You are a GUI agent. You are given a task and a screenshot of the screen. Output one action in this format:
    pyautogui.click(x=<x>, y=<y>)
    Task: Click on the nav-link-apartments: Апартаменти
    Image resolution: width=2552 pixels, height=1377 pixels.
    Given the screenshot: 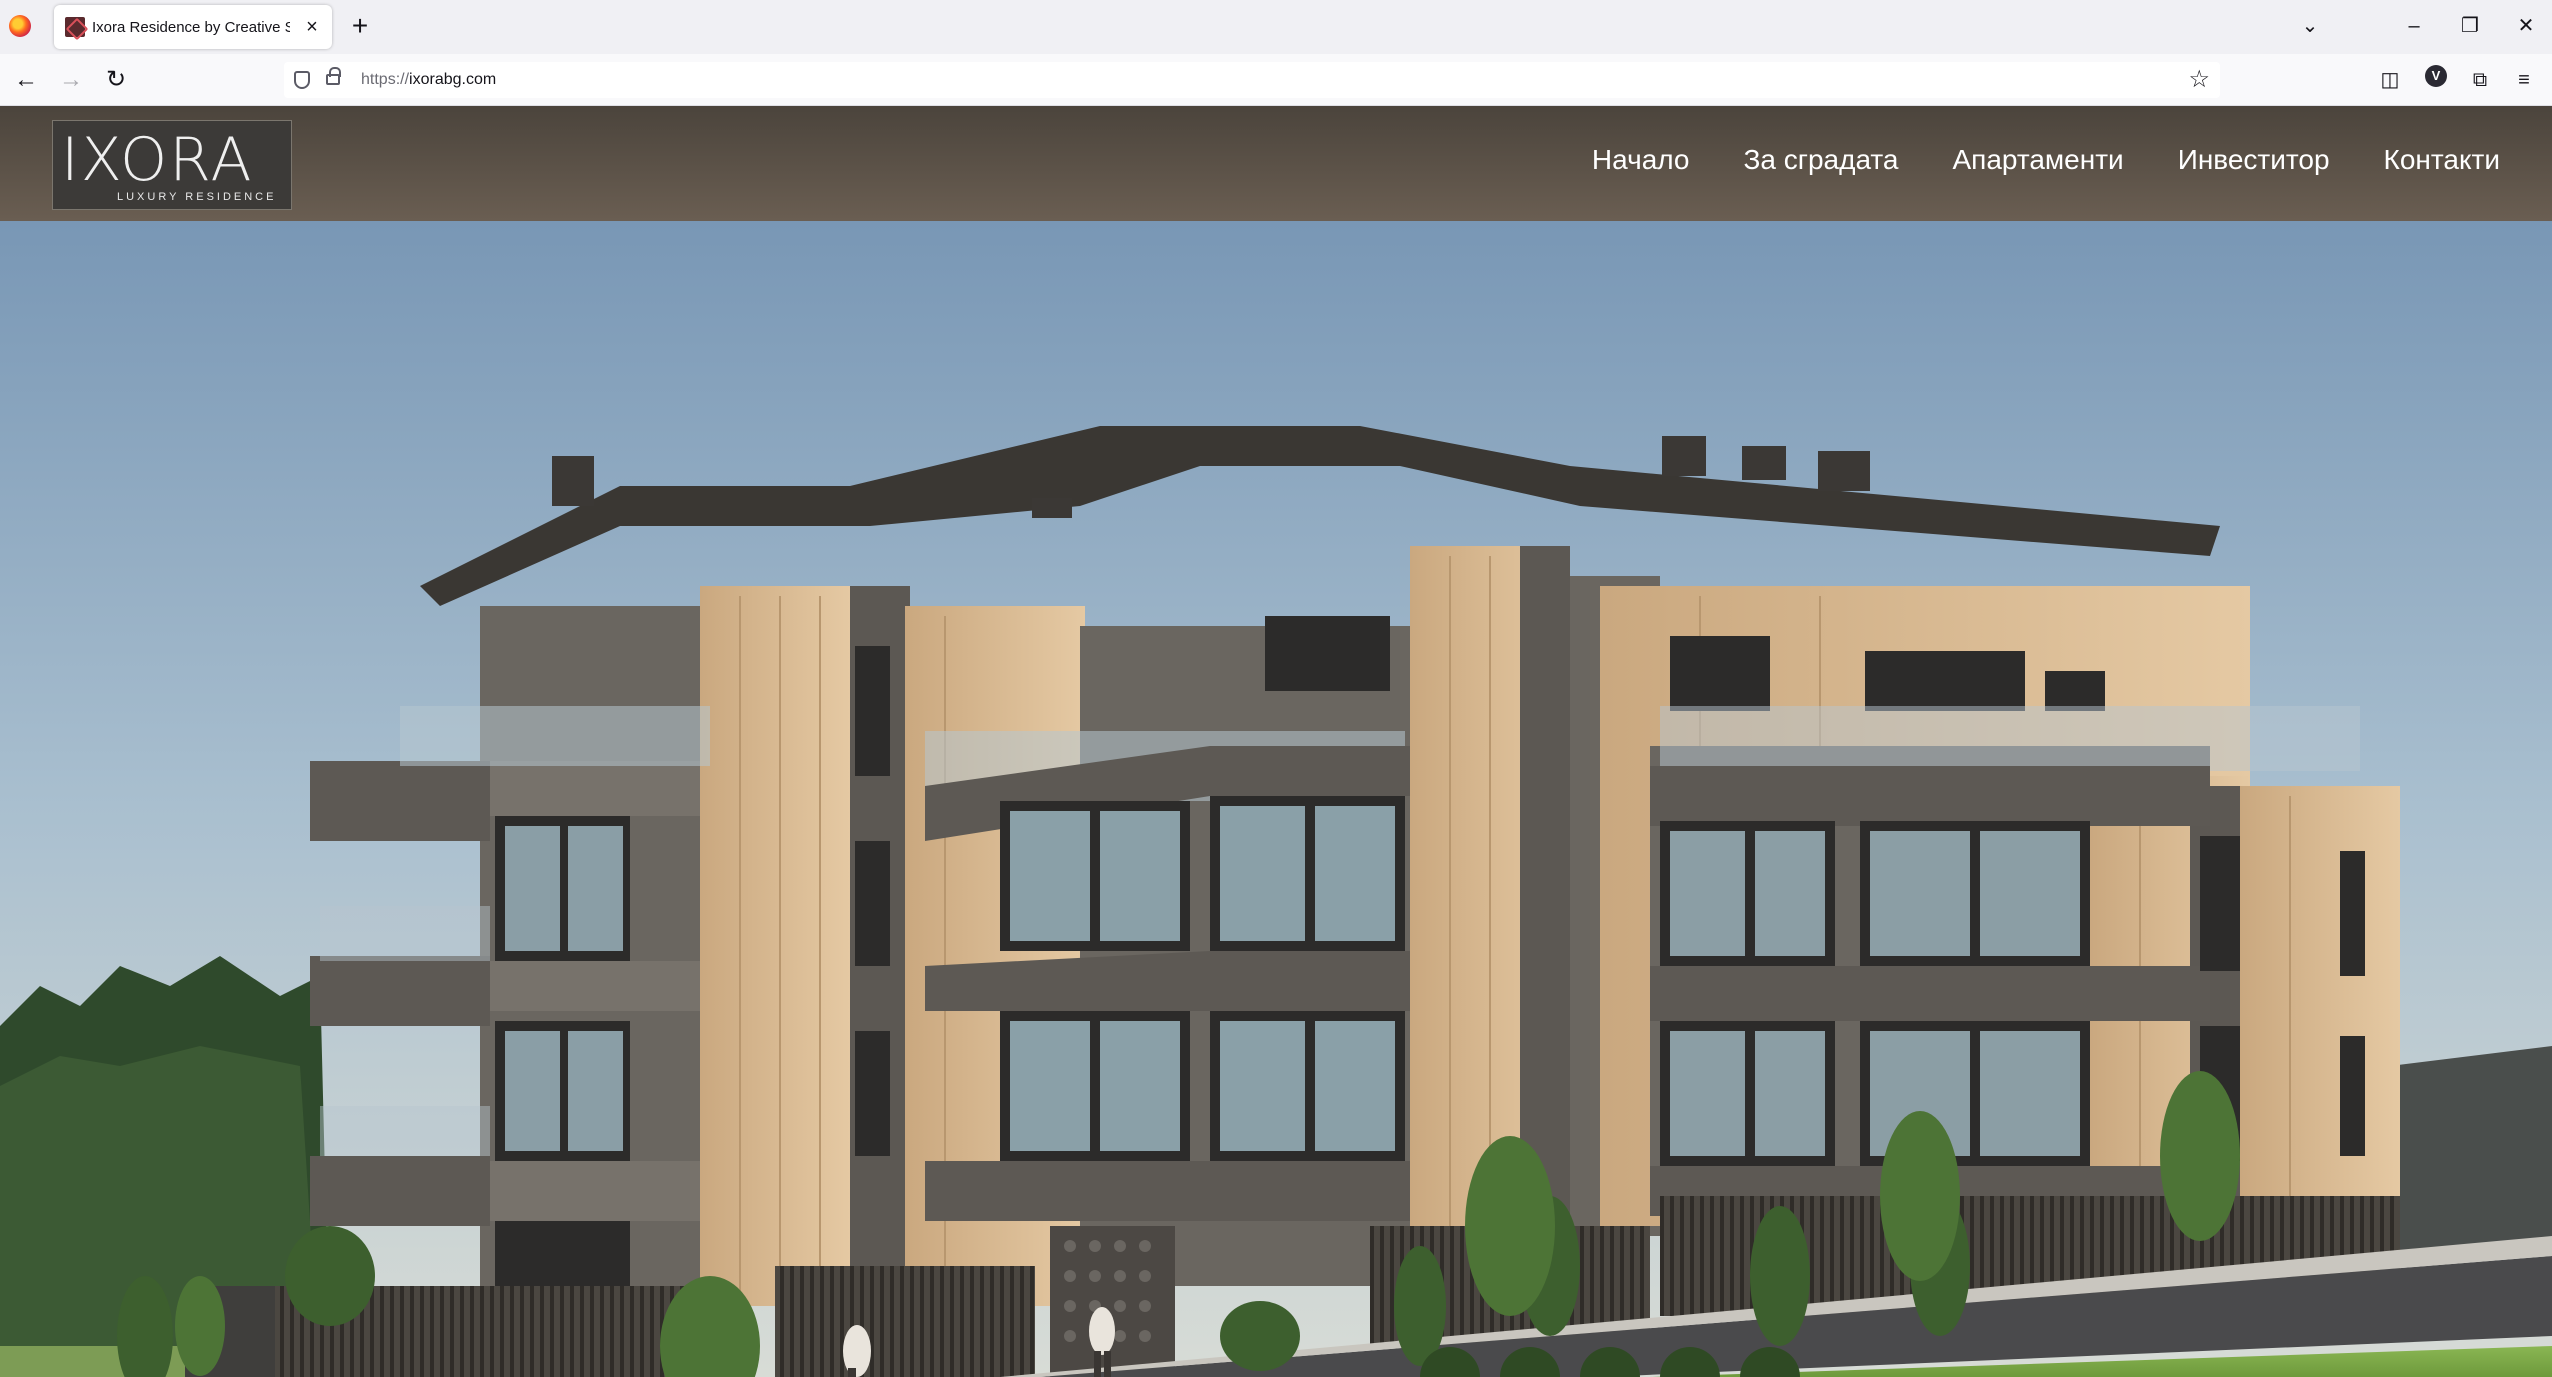 What is the action you would take?
    pyautogui.click(x=2037, y=160)
    